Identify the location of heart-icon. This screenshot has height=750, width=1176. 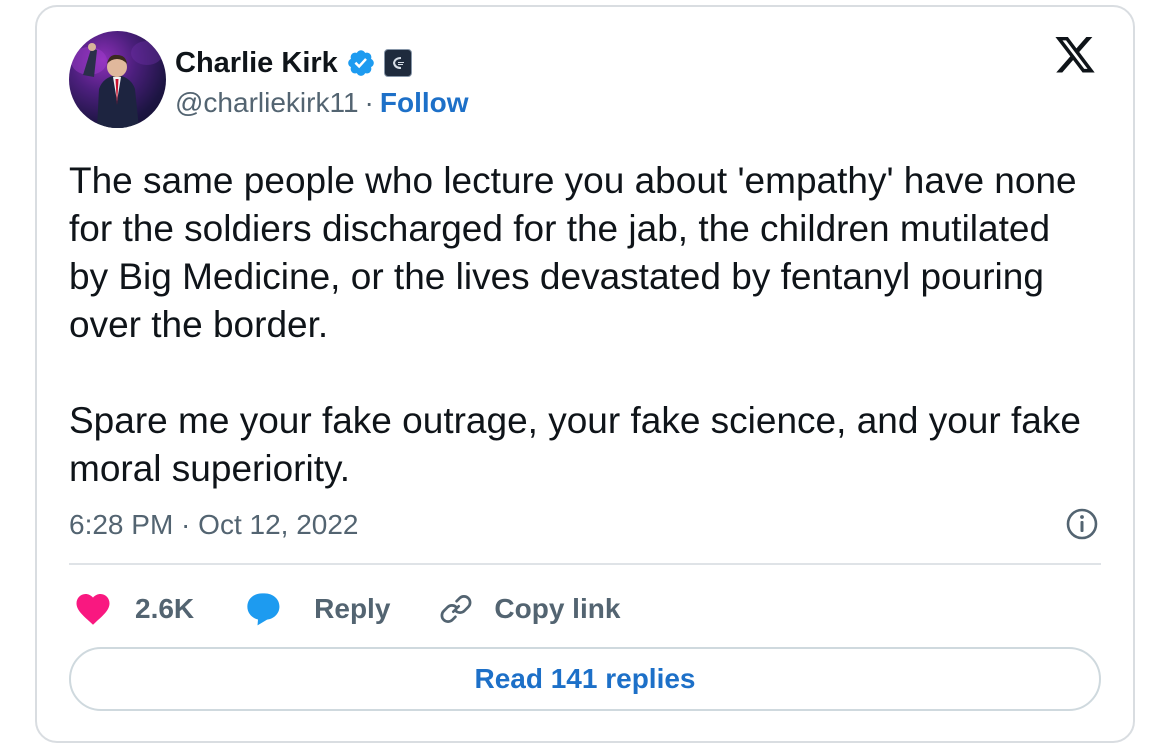
(93, 609).